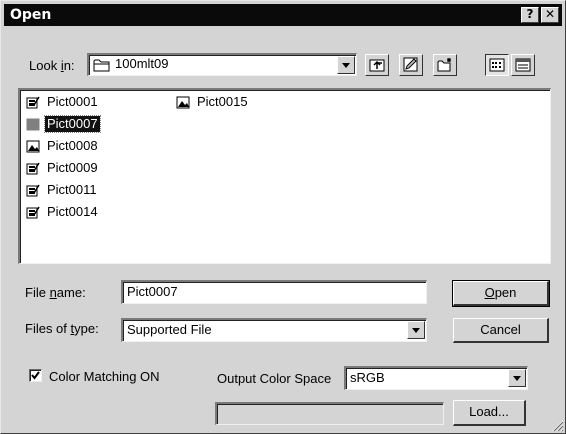 The width and height of the screenshot is (566, 434). I want to click on list-view-icon, so click(497, 65).